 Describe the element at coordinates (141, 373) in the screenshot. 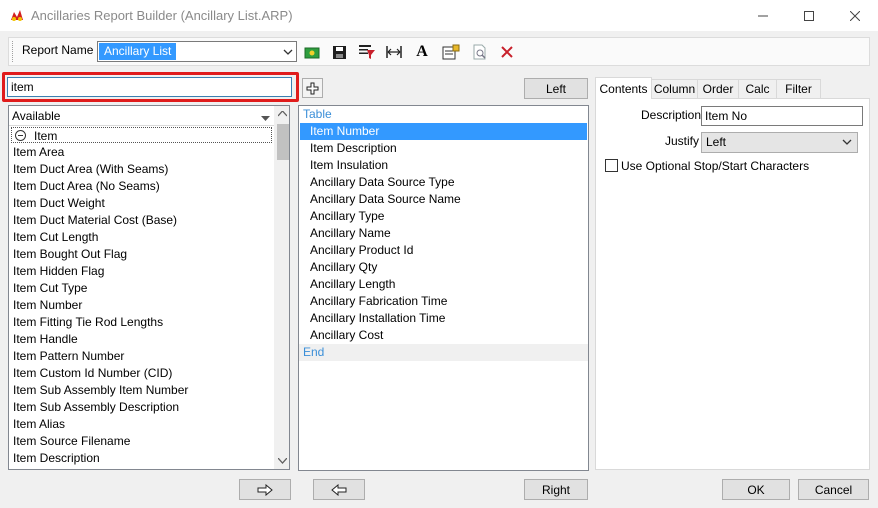

I see `list-item: Item Custom Id Number (CID)` at that location.